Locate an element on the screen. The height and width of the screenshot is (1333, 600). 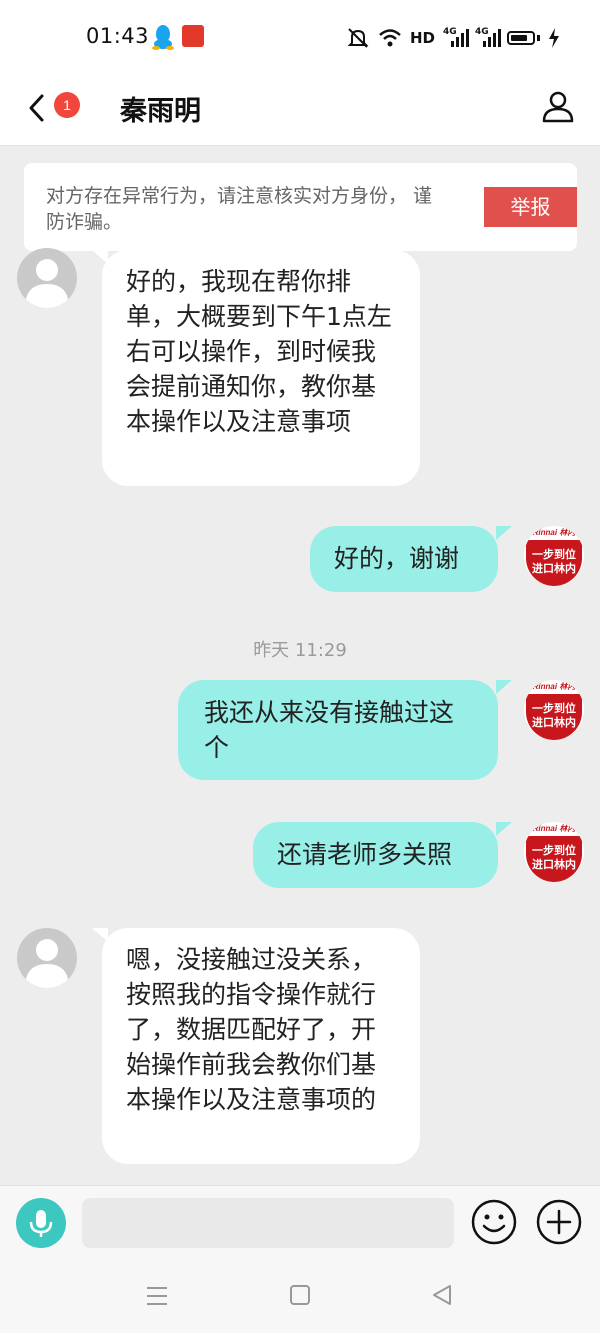
microphone-icon is located at coordinates (41, 1223).